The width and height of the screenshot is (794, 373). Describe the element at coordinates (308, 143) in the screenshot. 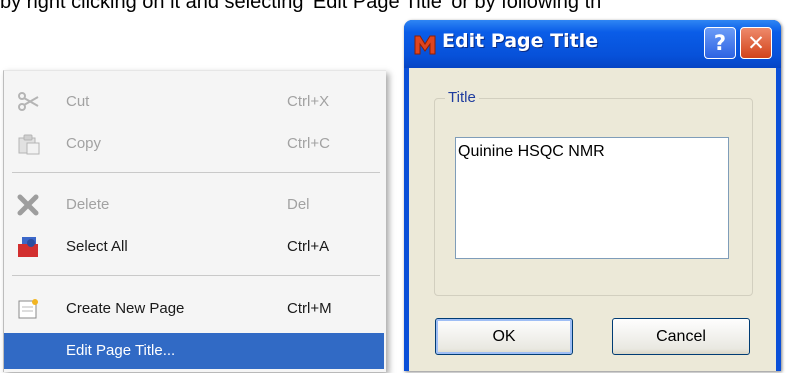

I see `menu-item-shortcut: Ctrl+C` at that location.